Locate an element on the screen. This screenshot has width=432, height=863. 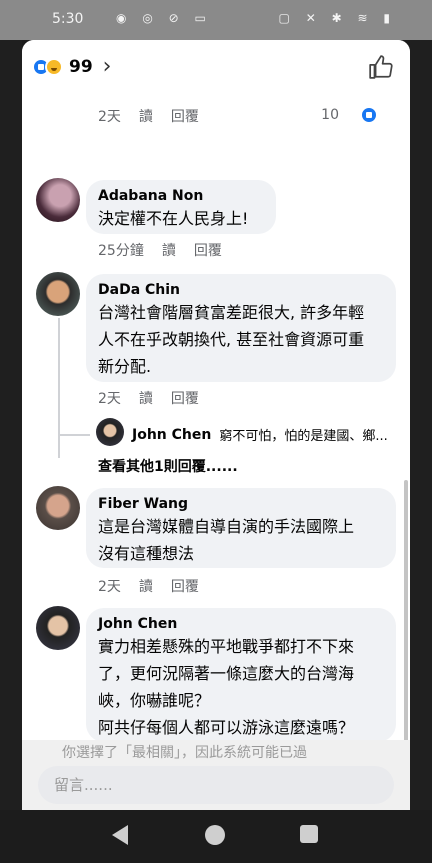
nfc-icon: ▢ is located at coordinates (287, 18).